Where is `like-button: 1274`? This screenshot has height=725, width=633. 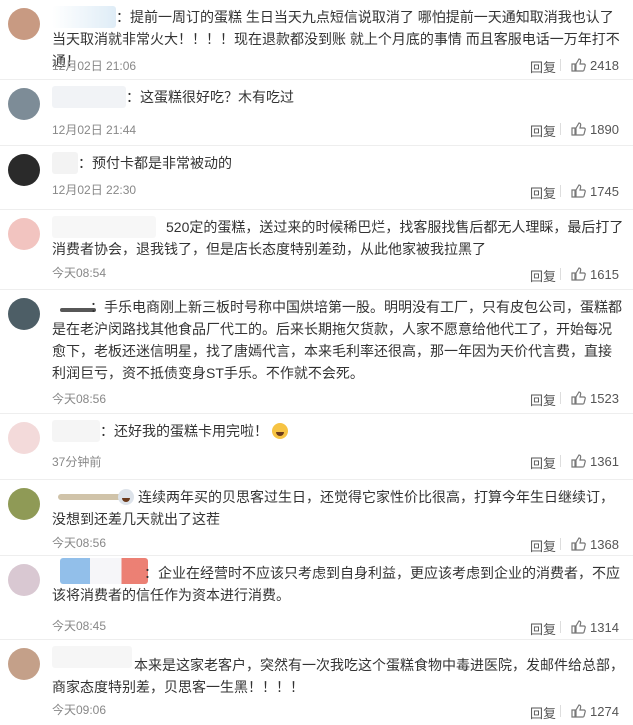
like-button: 1274 is located at coordinates (594, 711).